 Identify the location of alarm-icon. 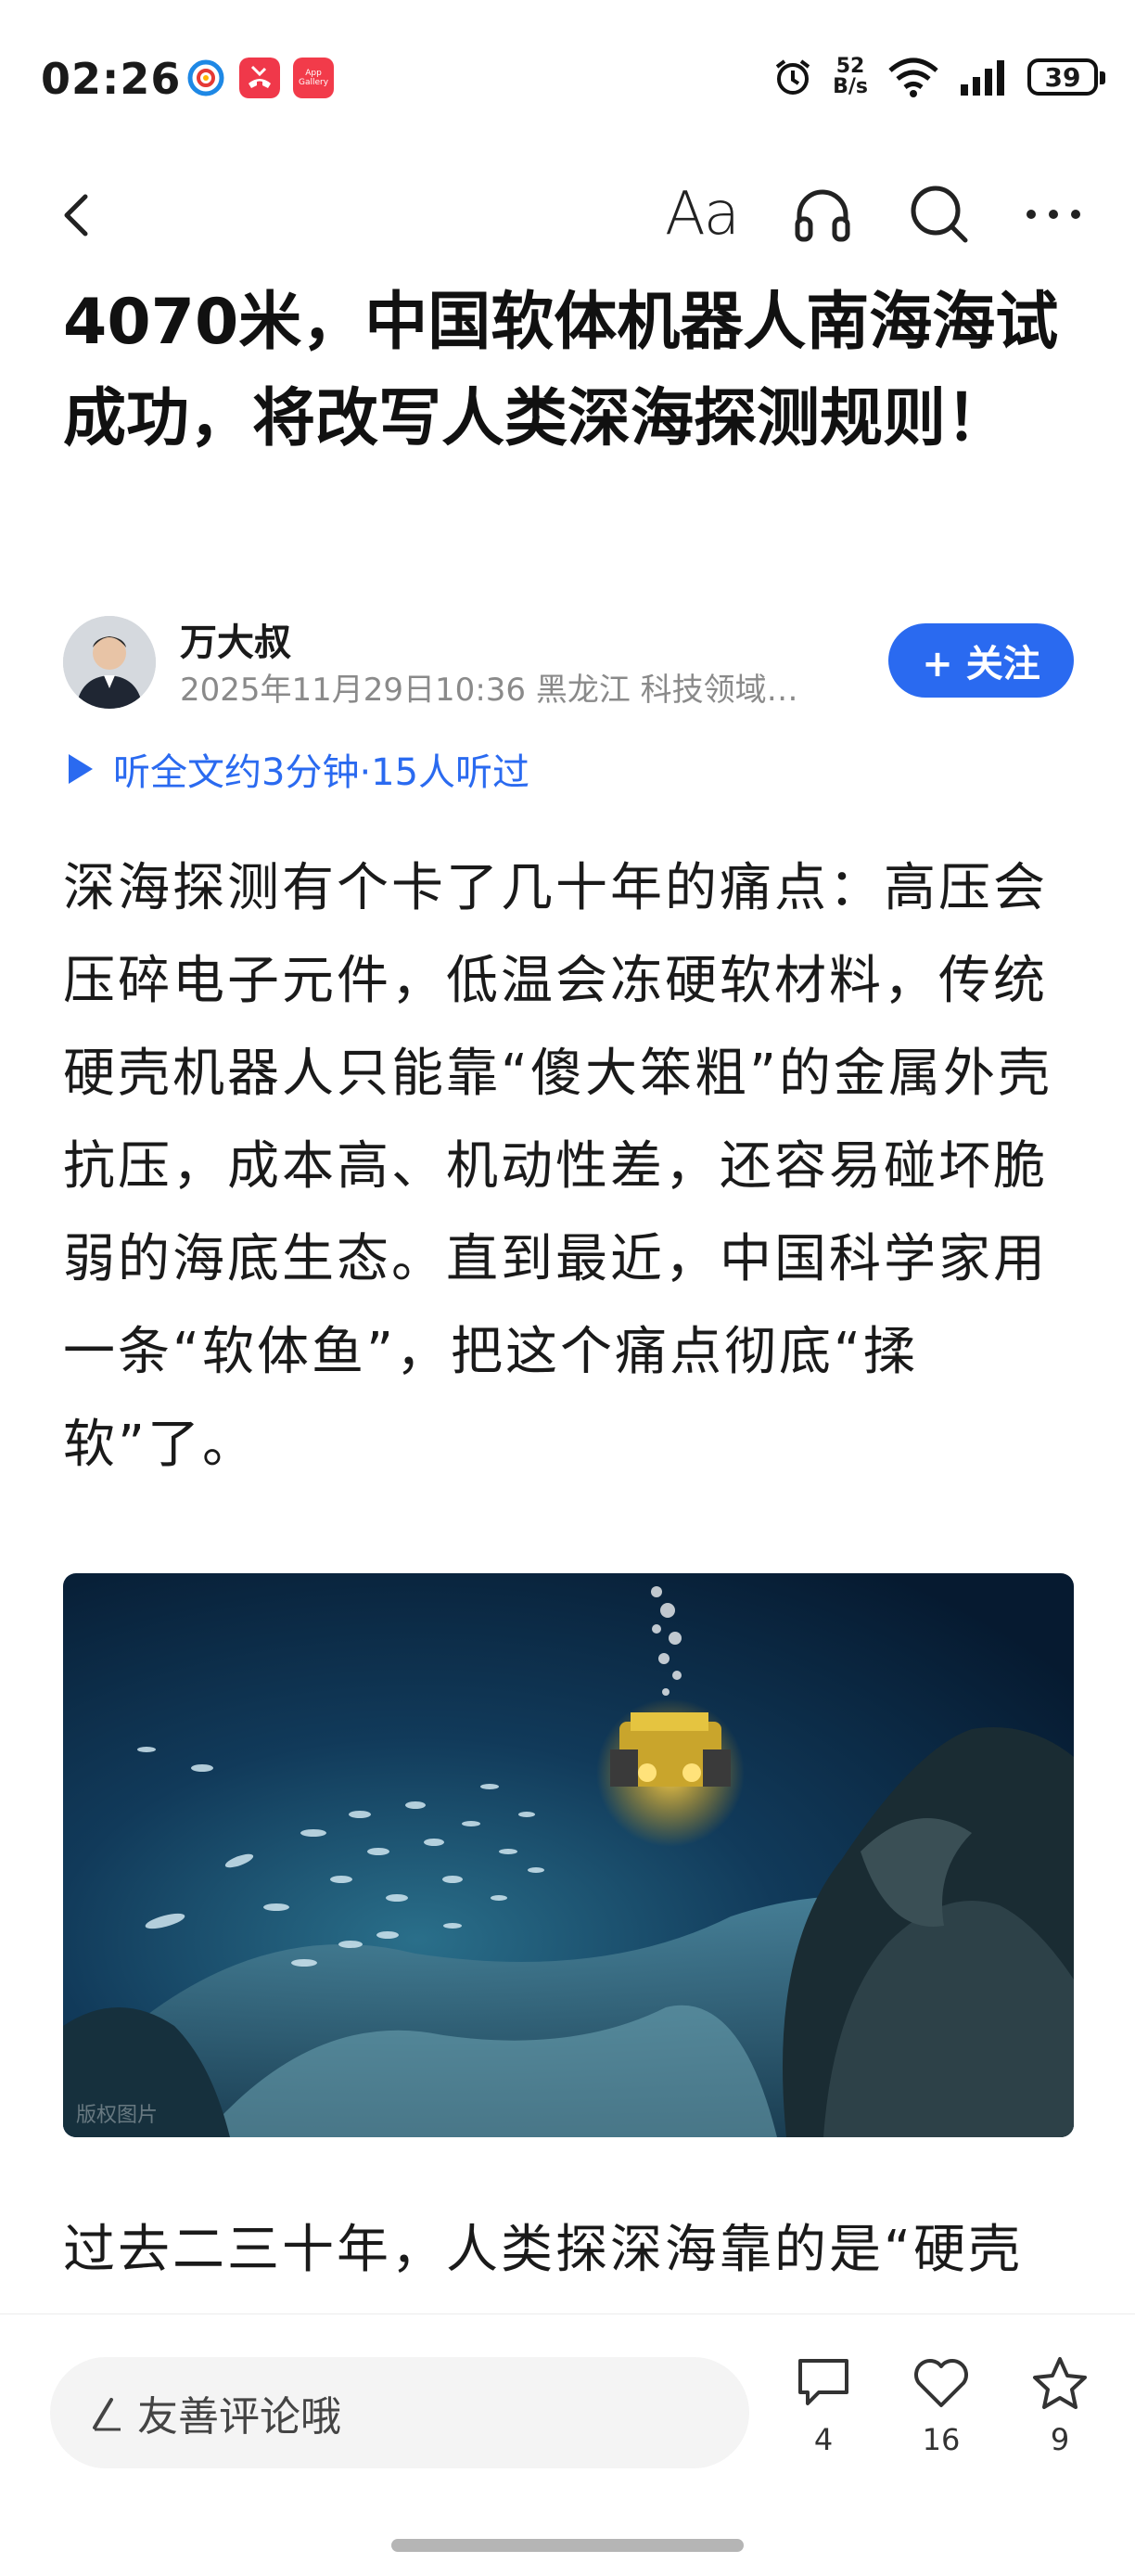
(793, 77).